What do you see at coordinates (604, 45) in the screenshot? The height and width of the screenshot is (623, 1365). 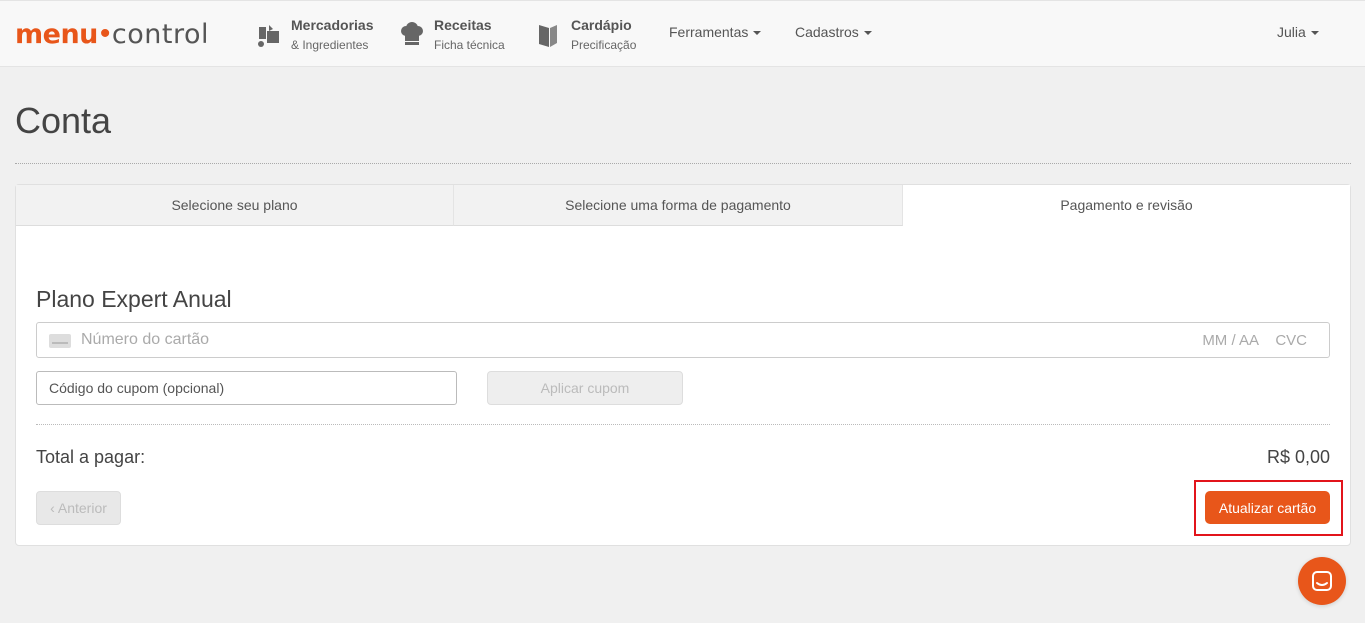 I see `nav-cardapio-subtitle: Precificação` at bounding box center [604, 45].